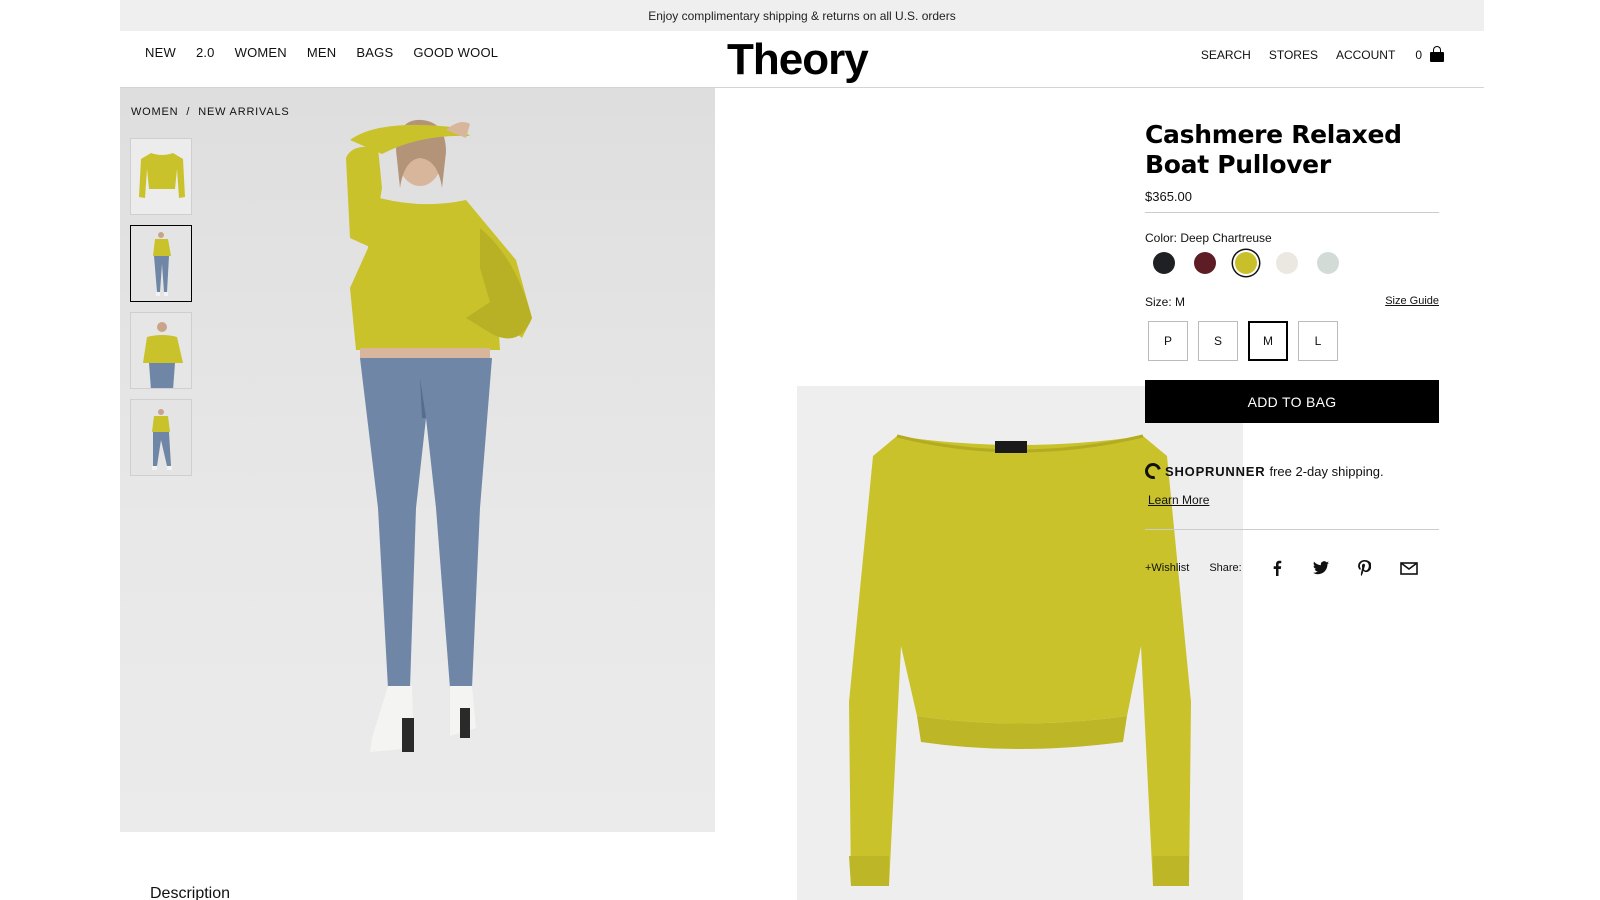 Image resolution: width=1600 pixels, height=900 pixels. I want to click on product-price: $365.00, so click(1292, 201).